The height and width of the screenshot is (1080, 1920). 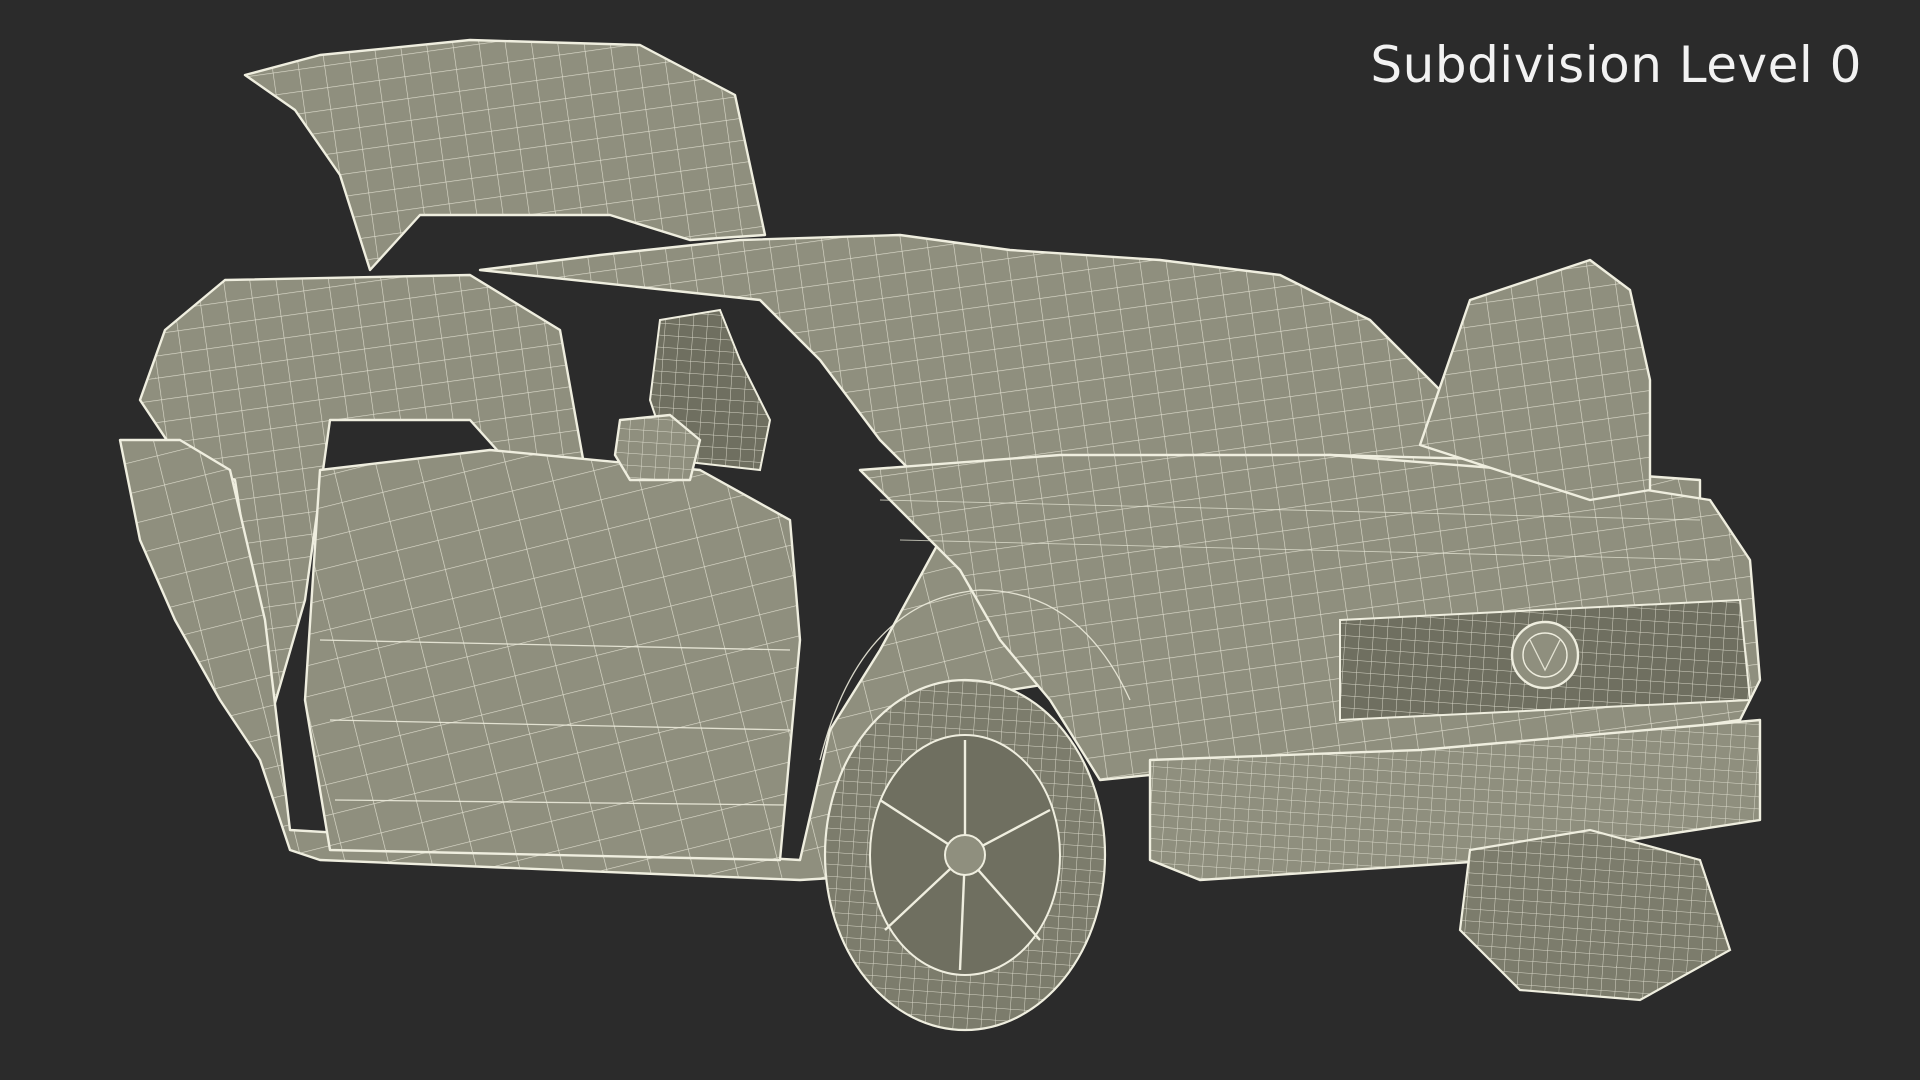 I want to click on front-wheel-mesh, so click(x=965, y=855).